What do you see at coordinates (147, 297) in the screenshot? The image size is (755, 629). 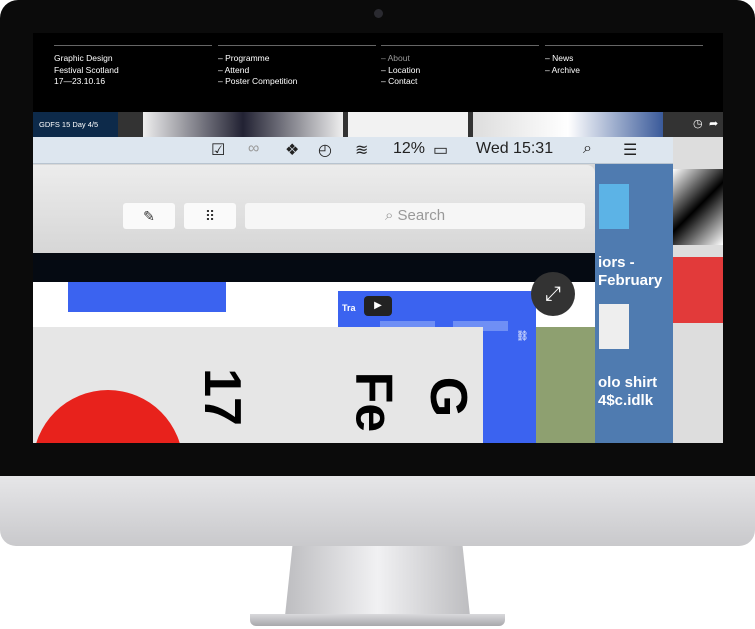 I see `blue-shape` at bounding box center [147, 297].